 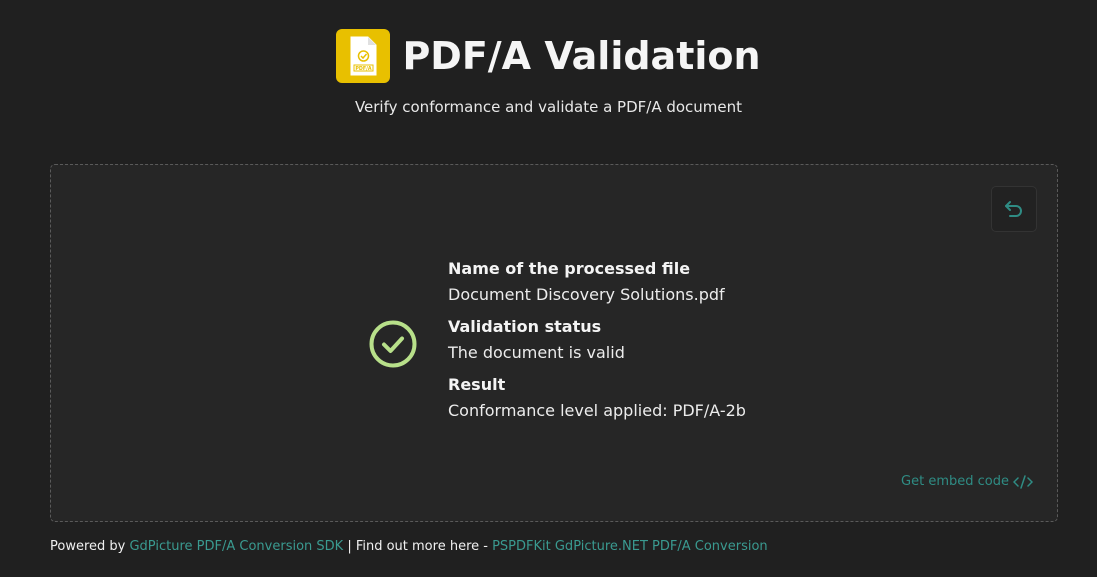 I want to click on result-value: Conformance level applied: PDF/A-2b, so click(x=597, y=410).